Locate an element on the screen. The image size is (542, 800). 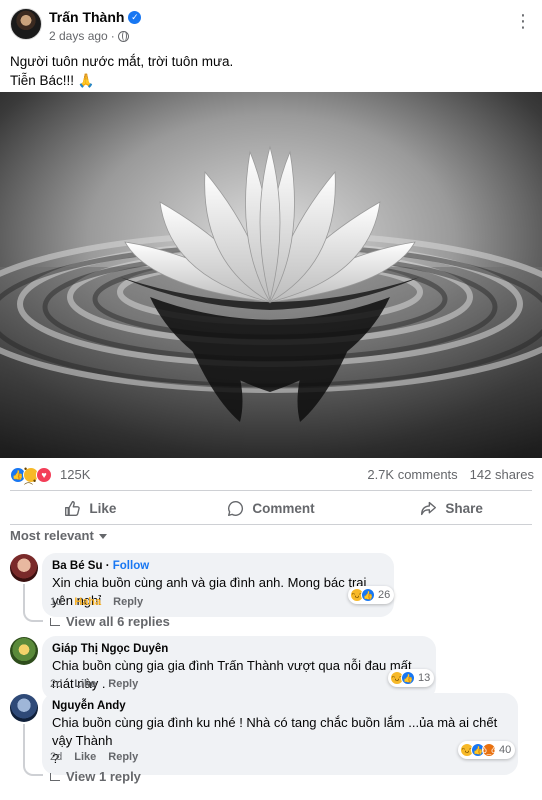
author-name-row: Trấn Thành ✓ is located at coordinates (95, 17).